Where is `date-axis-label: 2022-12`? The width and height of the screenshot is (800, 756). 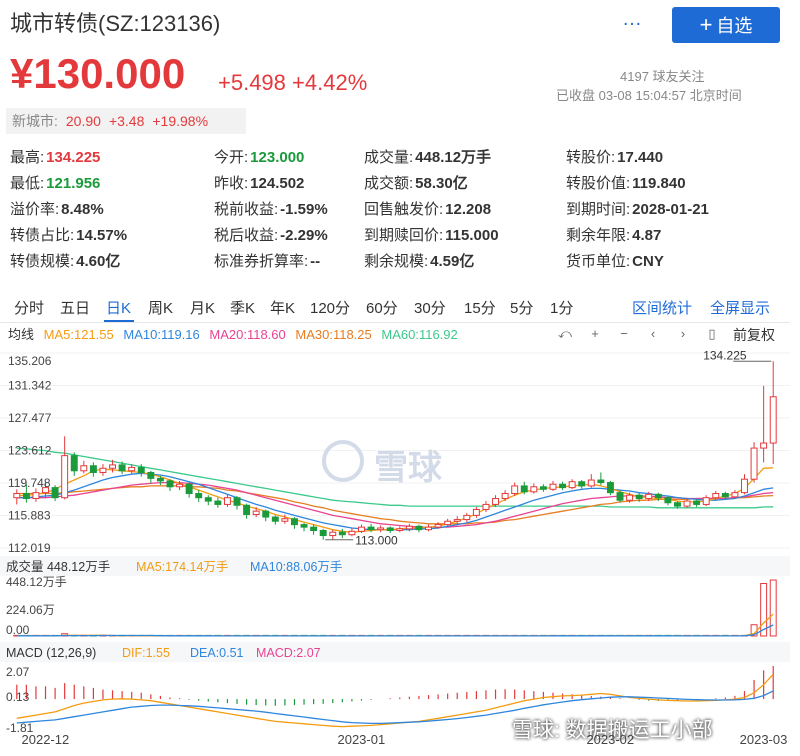 date-axis-label: 2022-12 is located at coordinates (45, 739).